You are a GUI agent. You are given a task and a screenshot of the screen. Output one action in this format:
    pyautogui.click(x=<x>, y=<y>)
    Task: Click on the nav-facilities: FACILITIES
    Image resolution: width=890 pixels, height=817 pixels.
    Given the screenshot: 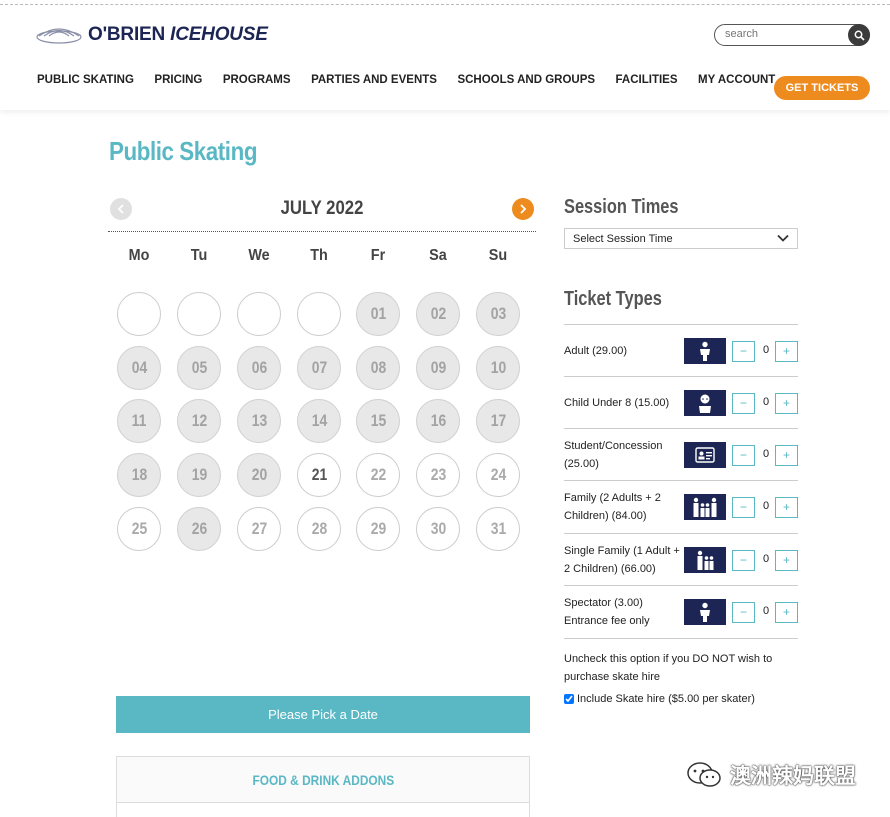 What is the action you would take?
    pyautogui.click(x=647, y=80)
    